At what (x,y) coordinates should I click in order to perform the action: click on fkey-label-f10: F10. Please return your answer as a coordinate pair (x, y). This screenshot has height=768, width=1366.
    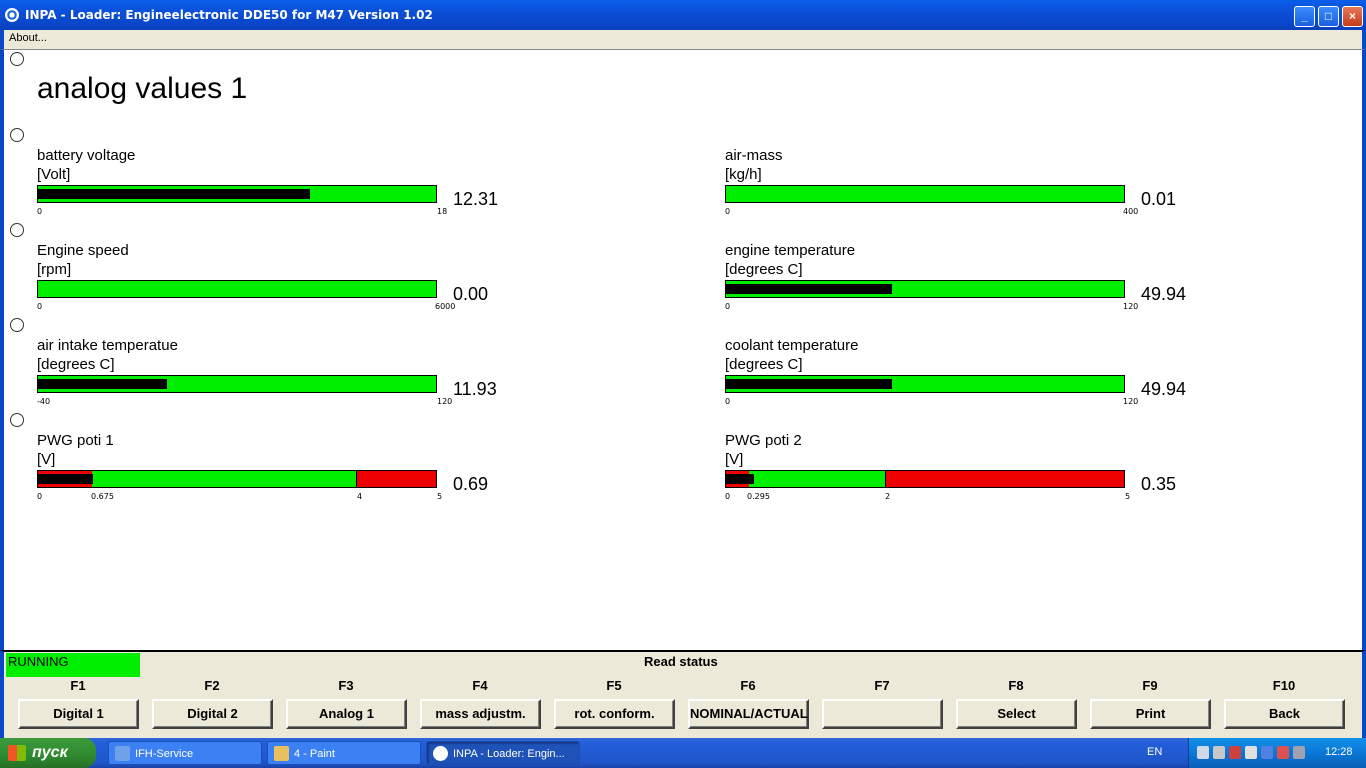
    Looking at the image, I should click on (1284, 685).